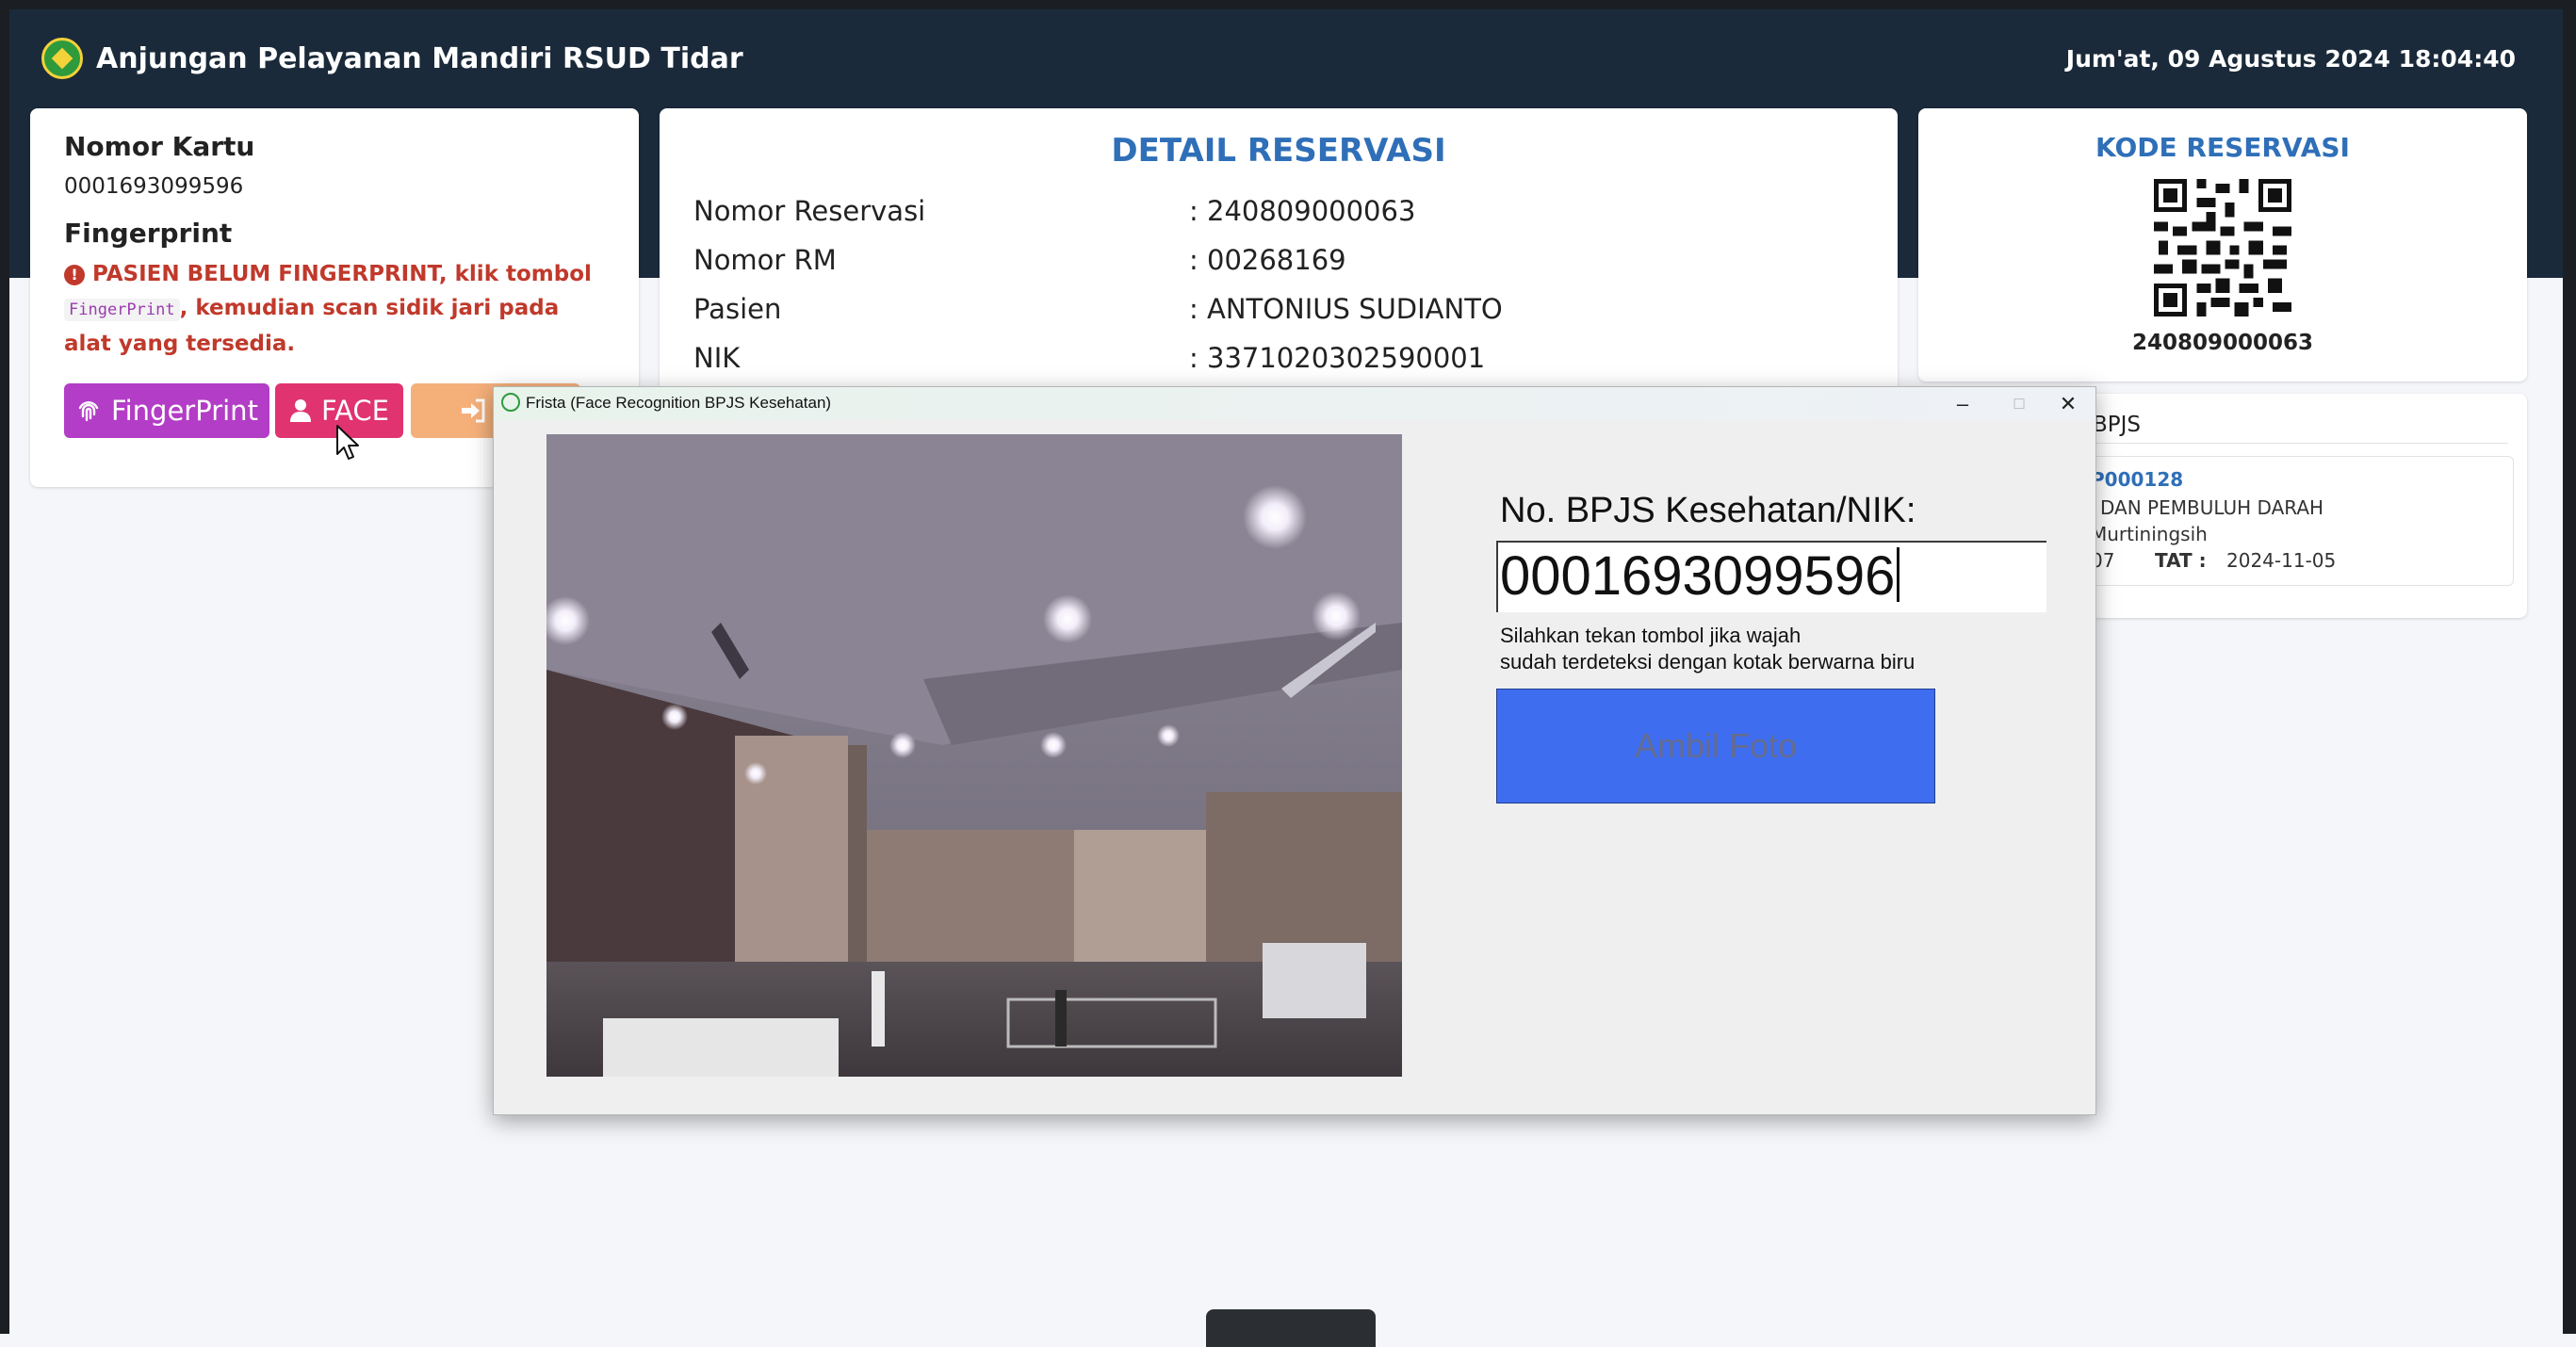 The width and height of the screenshot is (2576, 1347). Describe the element at coordinates (765, 260) in the screenshot. I see `rm-number-label: Nomor RM` at that location.